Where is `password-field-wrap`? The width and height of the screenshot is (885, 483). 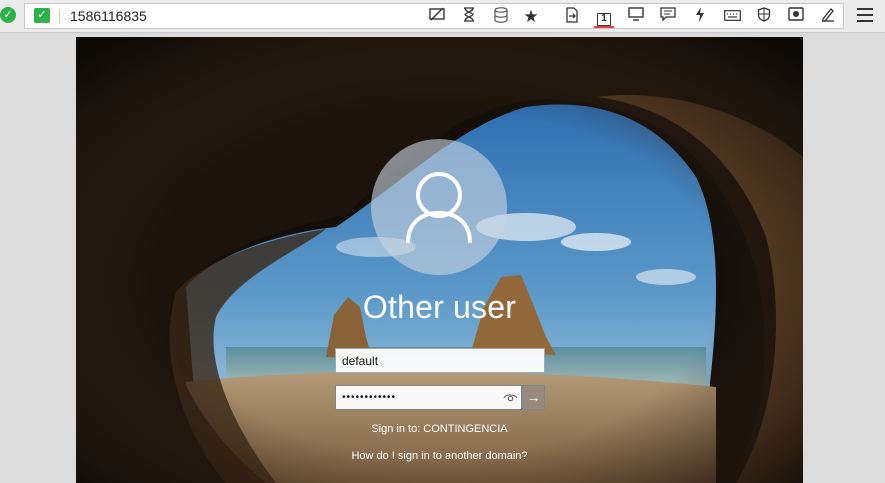
password-field-wrap is located at coordinates (428, 397).